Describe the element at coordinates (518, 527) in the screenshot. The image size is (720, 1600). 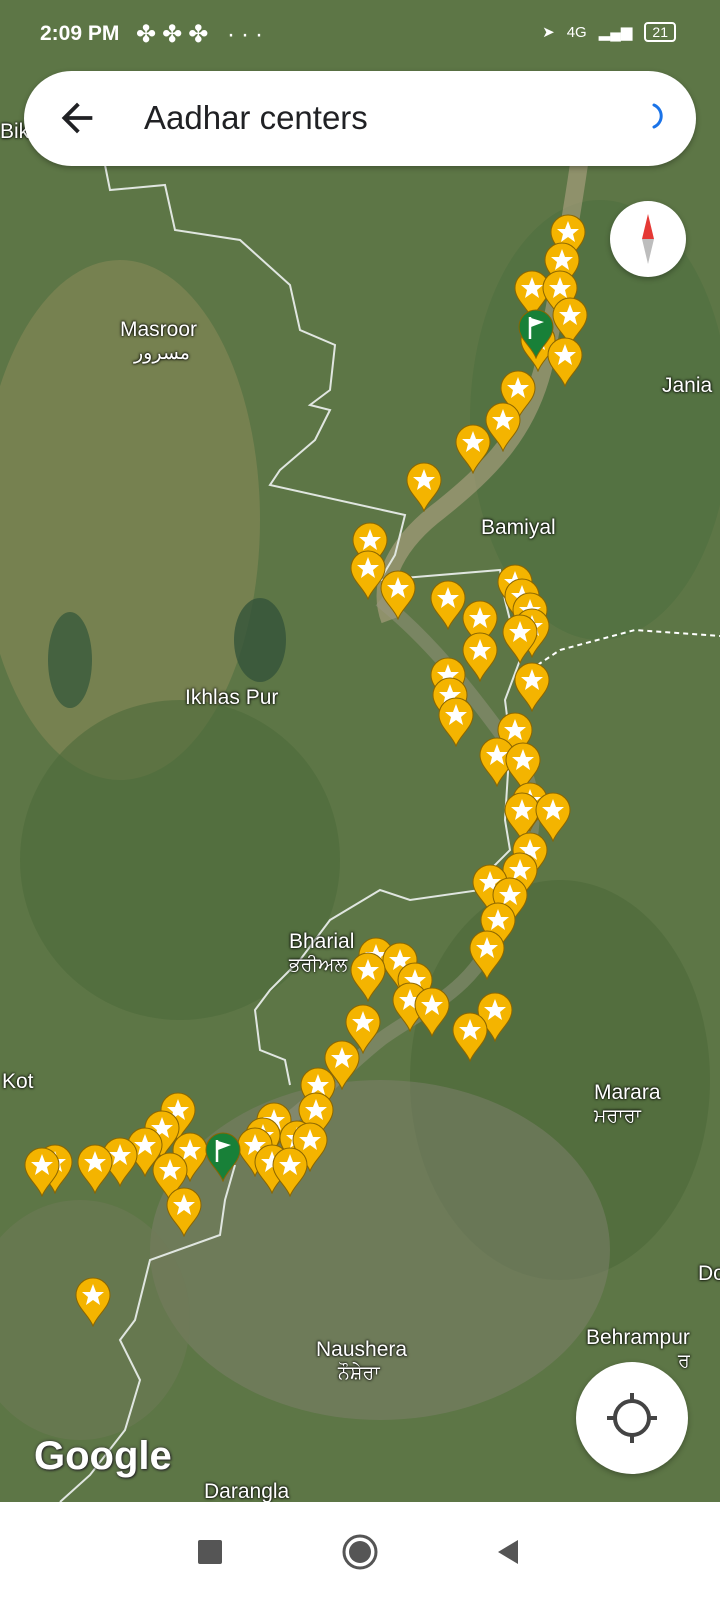
I see `place-label: Bamiyal` at that location.